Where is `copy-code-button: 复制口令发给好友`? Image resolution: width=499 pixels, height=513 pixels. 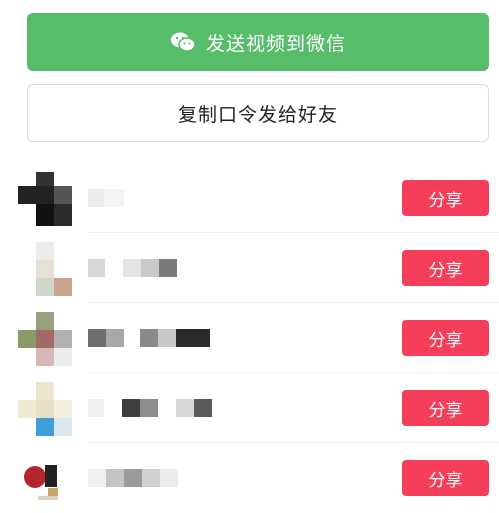
copy-code-button: 复制口令发给好友 is located at coordinates (258, 113).